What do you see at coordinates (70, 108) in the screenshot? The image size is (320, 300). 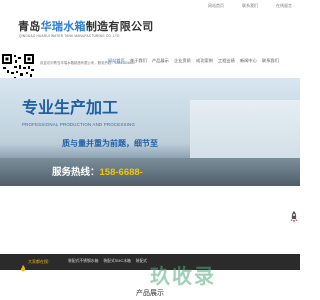 I see `banner-slogan-main: 专业生产加工` at bounding box center [70, 108].